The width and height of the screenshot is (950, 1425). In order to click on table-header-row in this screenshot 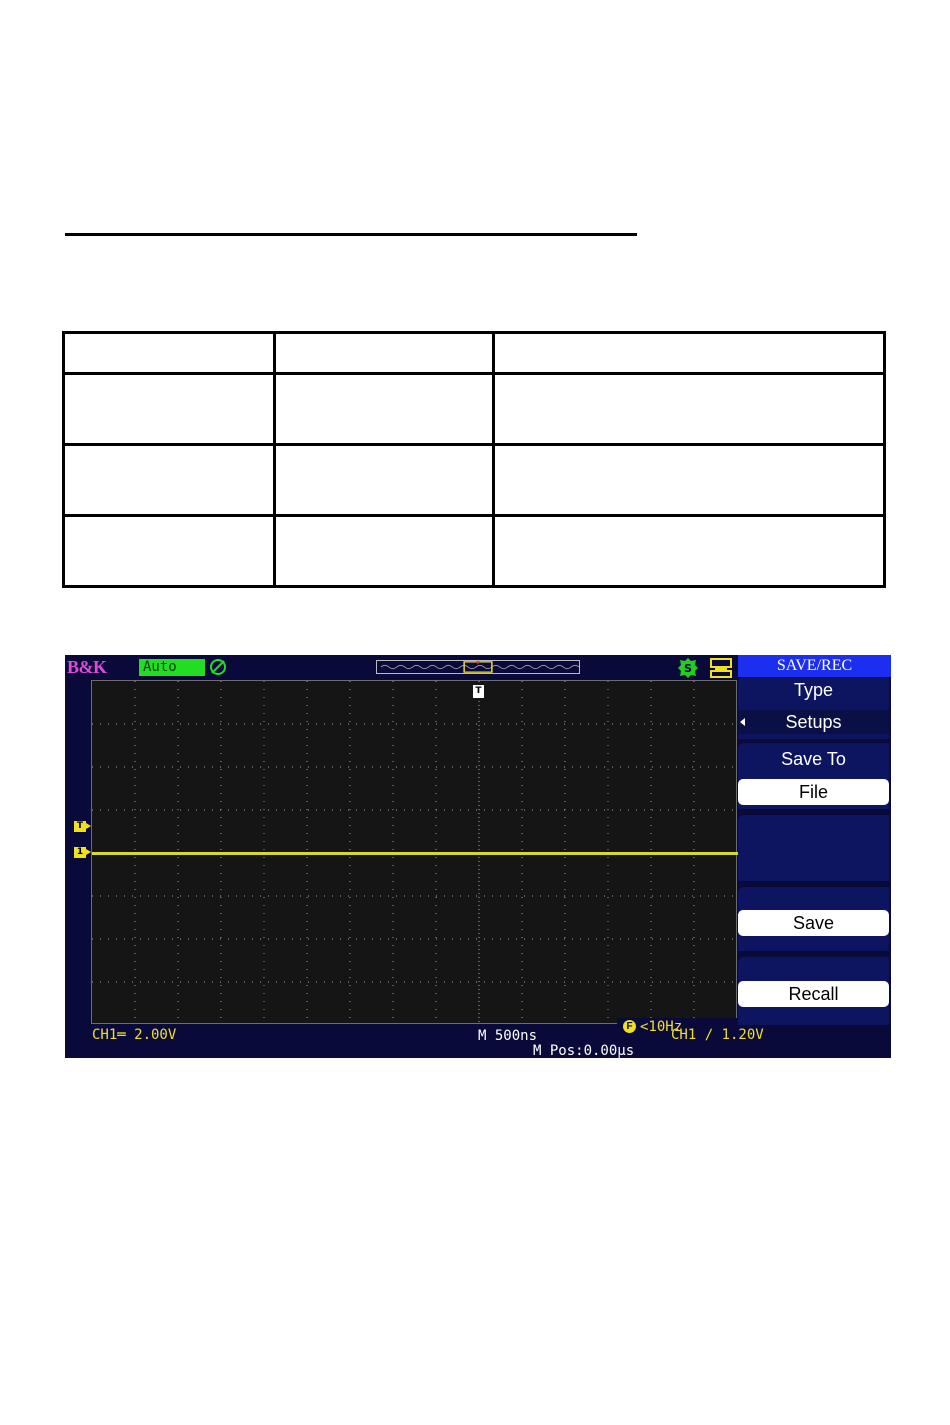, I will do `click(474, 353)`.